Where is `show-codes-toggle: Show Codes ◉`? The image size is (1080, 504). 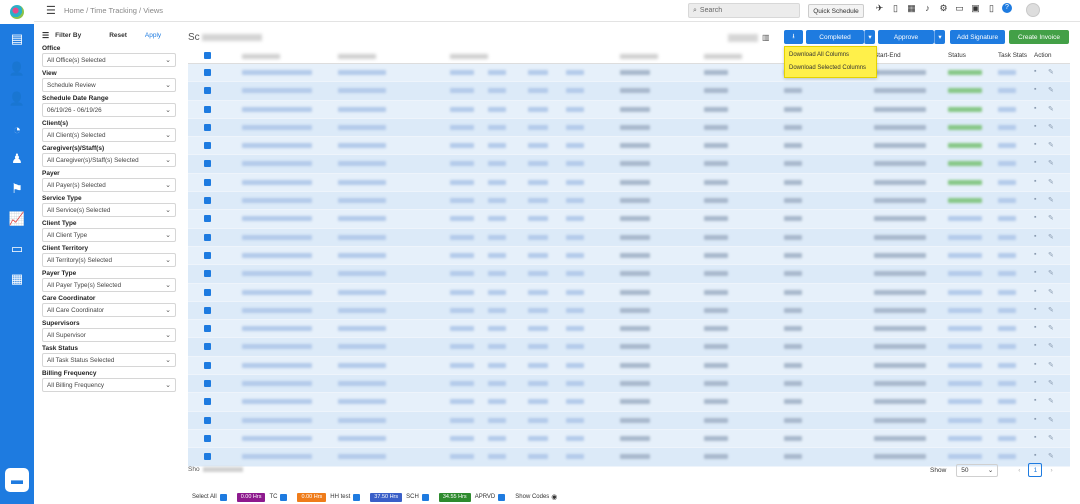 show-codes-toggle: Show Codes ◉ is located at coordinates (536, 497).